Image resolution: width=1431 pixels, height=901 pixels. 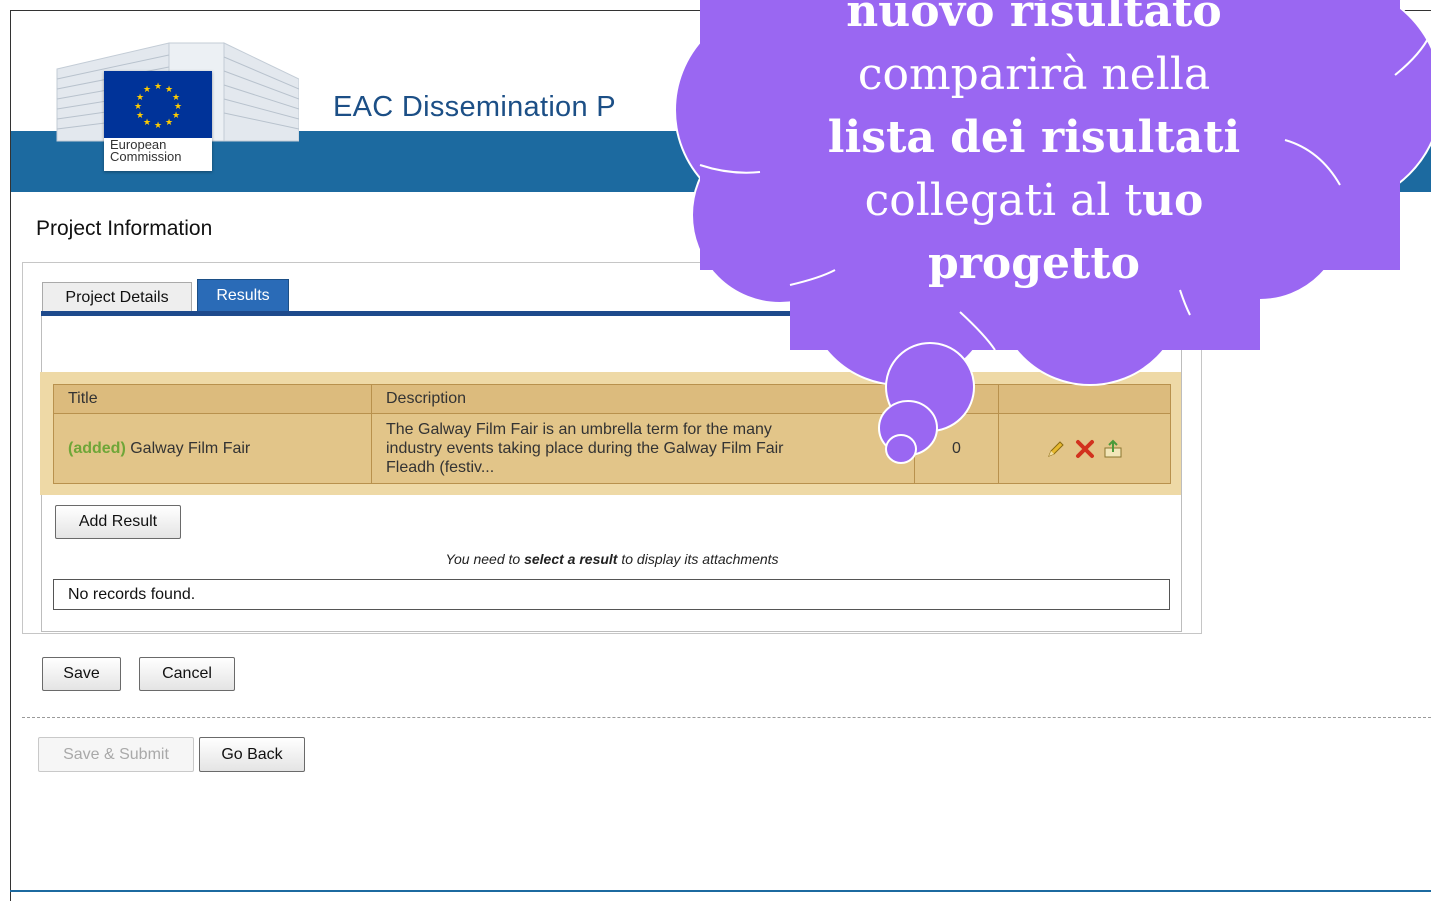 I want to click on callout-line-2: comparirà nella, so click(x=1034, y=74).